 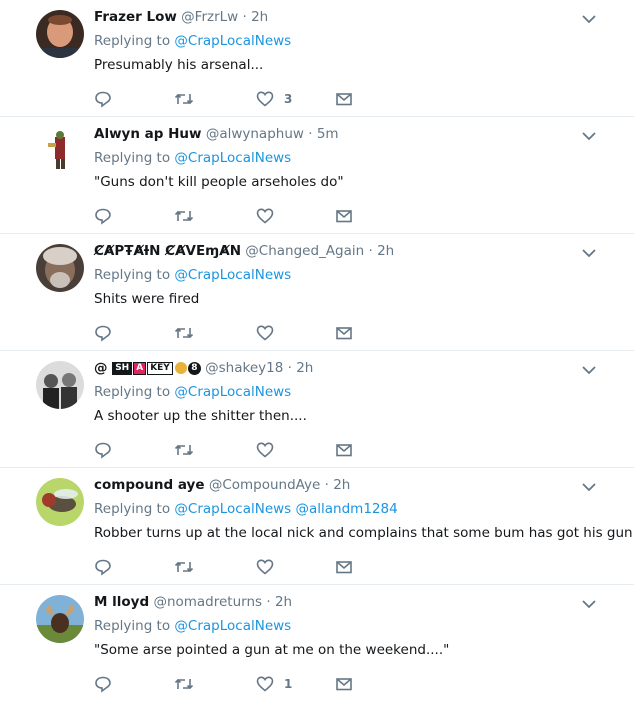 What do you see at coordinates (122, 368) in the screenshot?
I see `name-badge: SH` at bounding box center [122, 368].